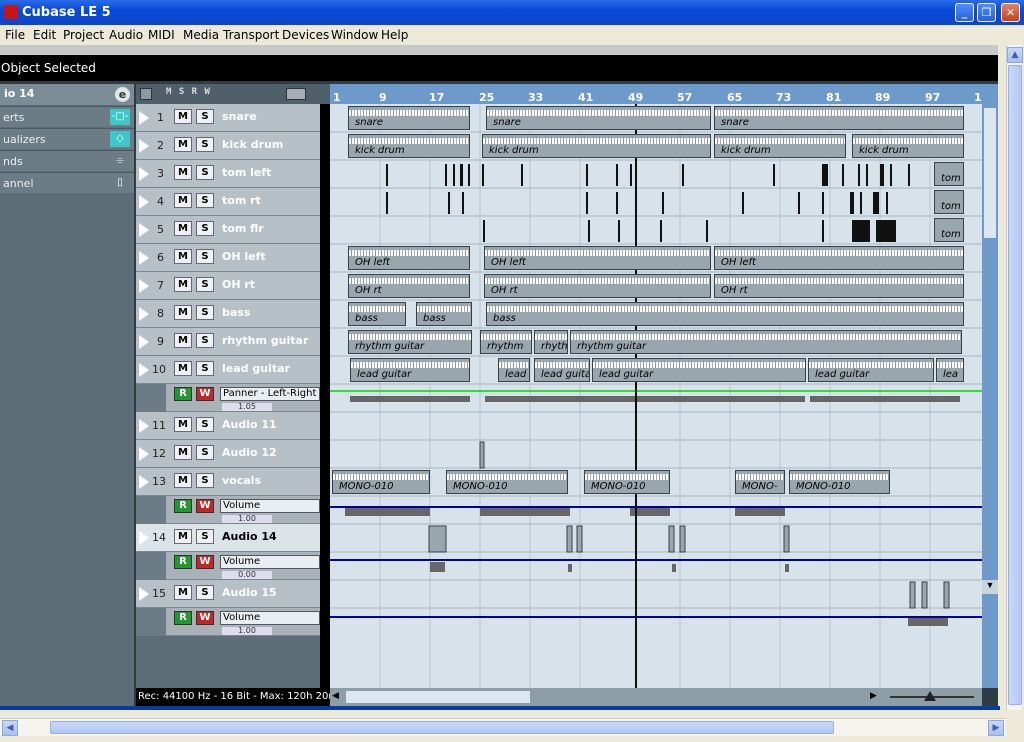 This screenshot has height=742, width=1024. I want to click on audio-event: lead, so click(514, 370).